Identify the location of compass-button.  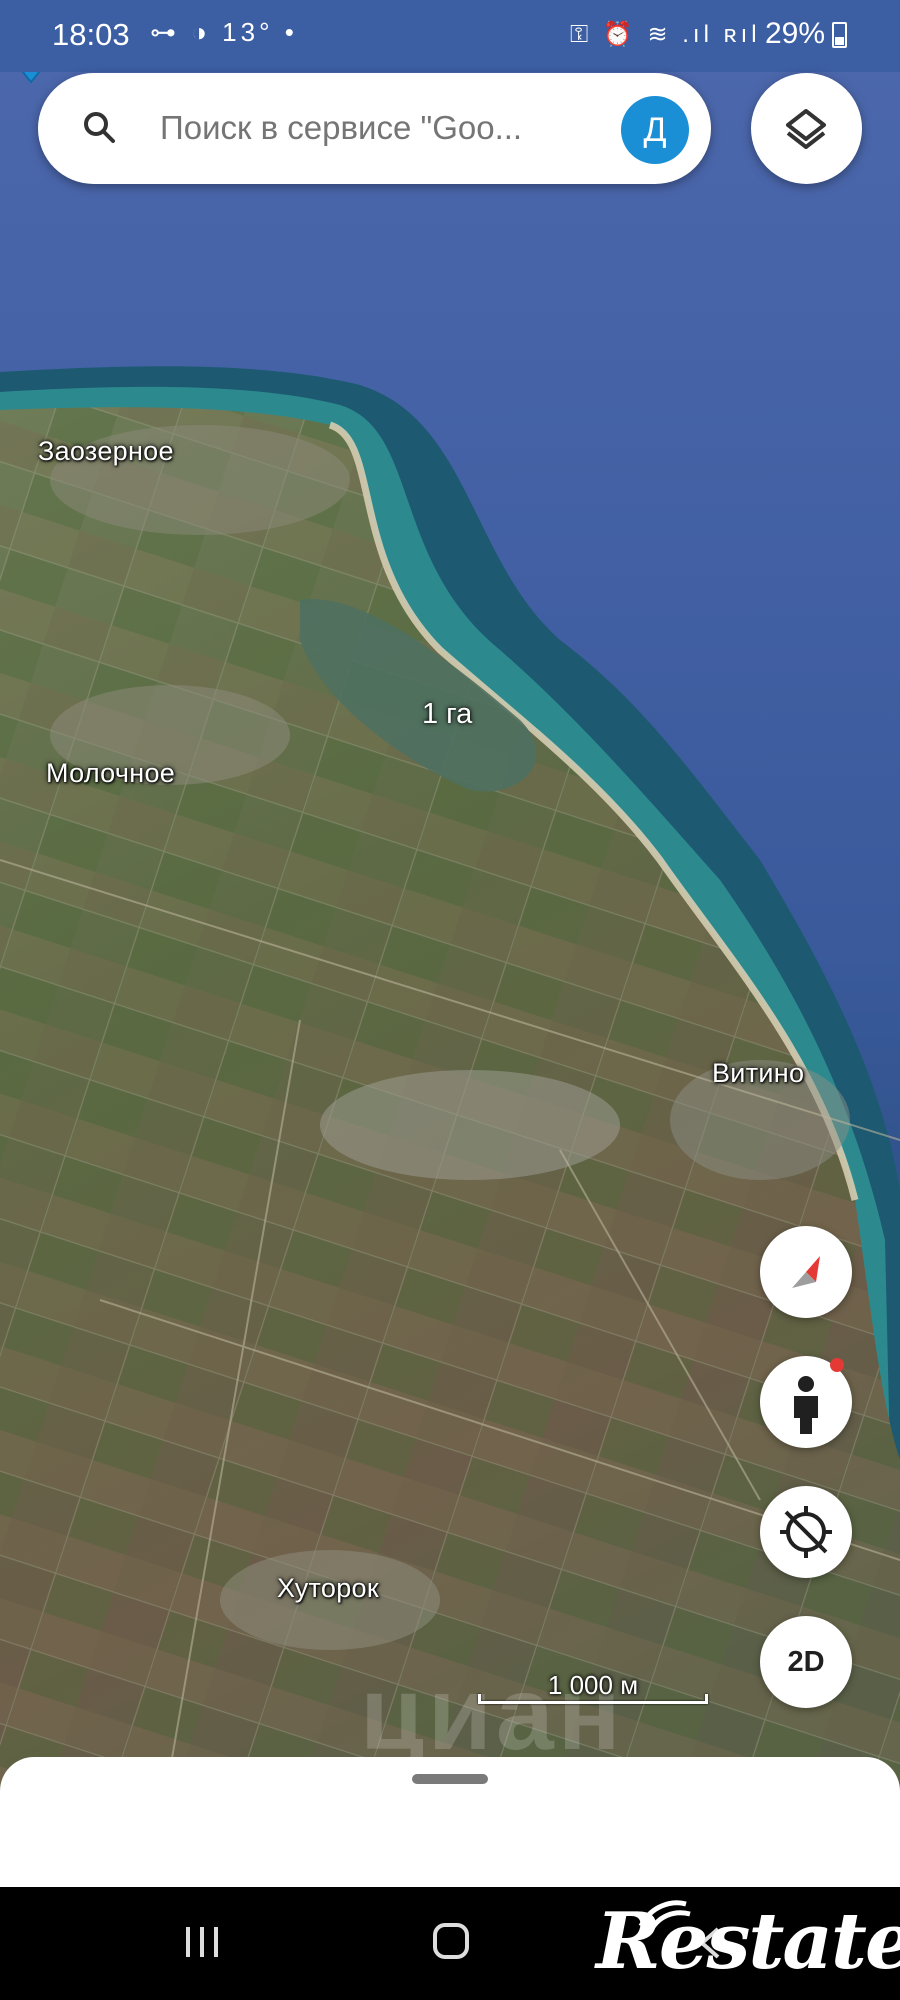
(806, 1272).